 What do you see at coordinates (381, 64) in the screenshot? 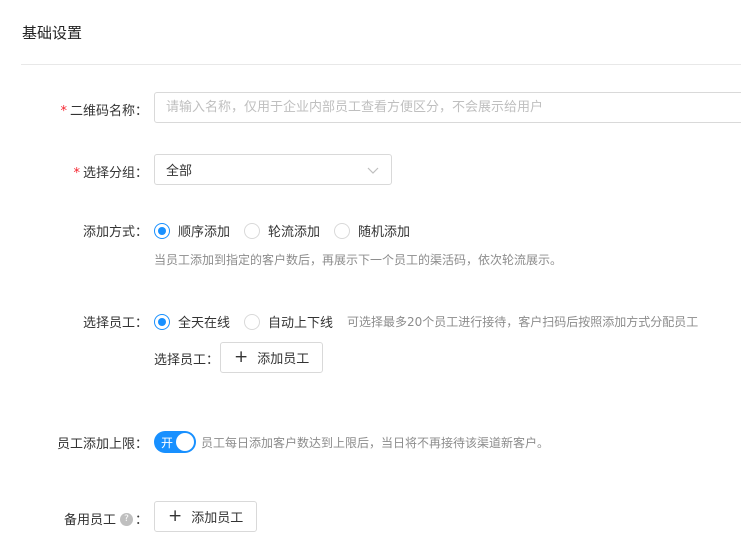
I see `section-divider` at bounding box center [381, 64].